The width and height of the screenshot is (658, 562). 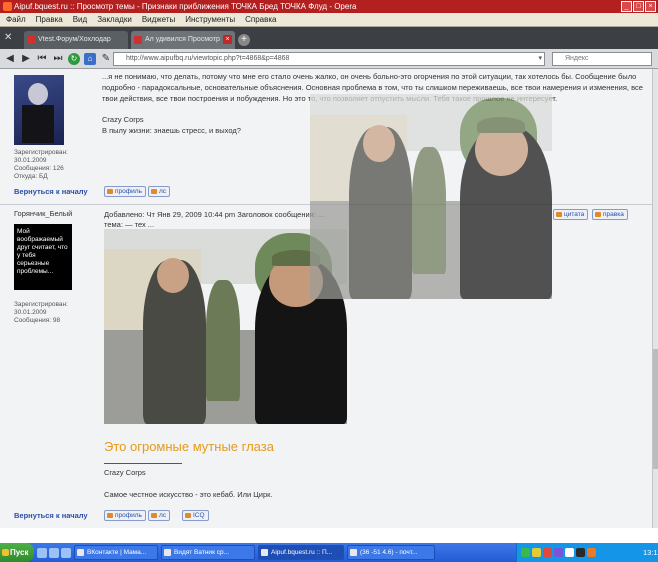 What do you see at coordinates (11, 38) in the screenshot?
I see `wrench-icon: ✕` at bounding box center [11, 38].